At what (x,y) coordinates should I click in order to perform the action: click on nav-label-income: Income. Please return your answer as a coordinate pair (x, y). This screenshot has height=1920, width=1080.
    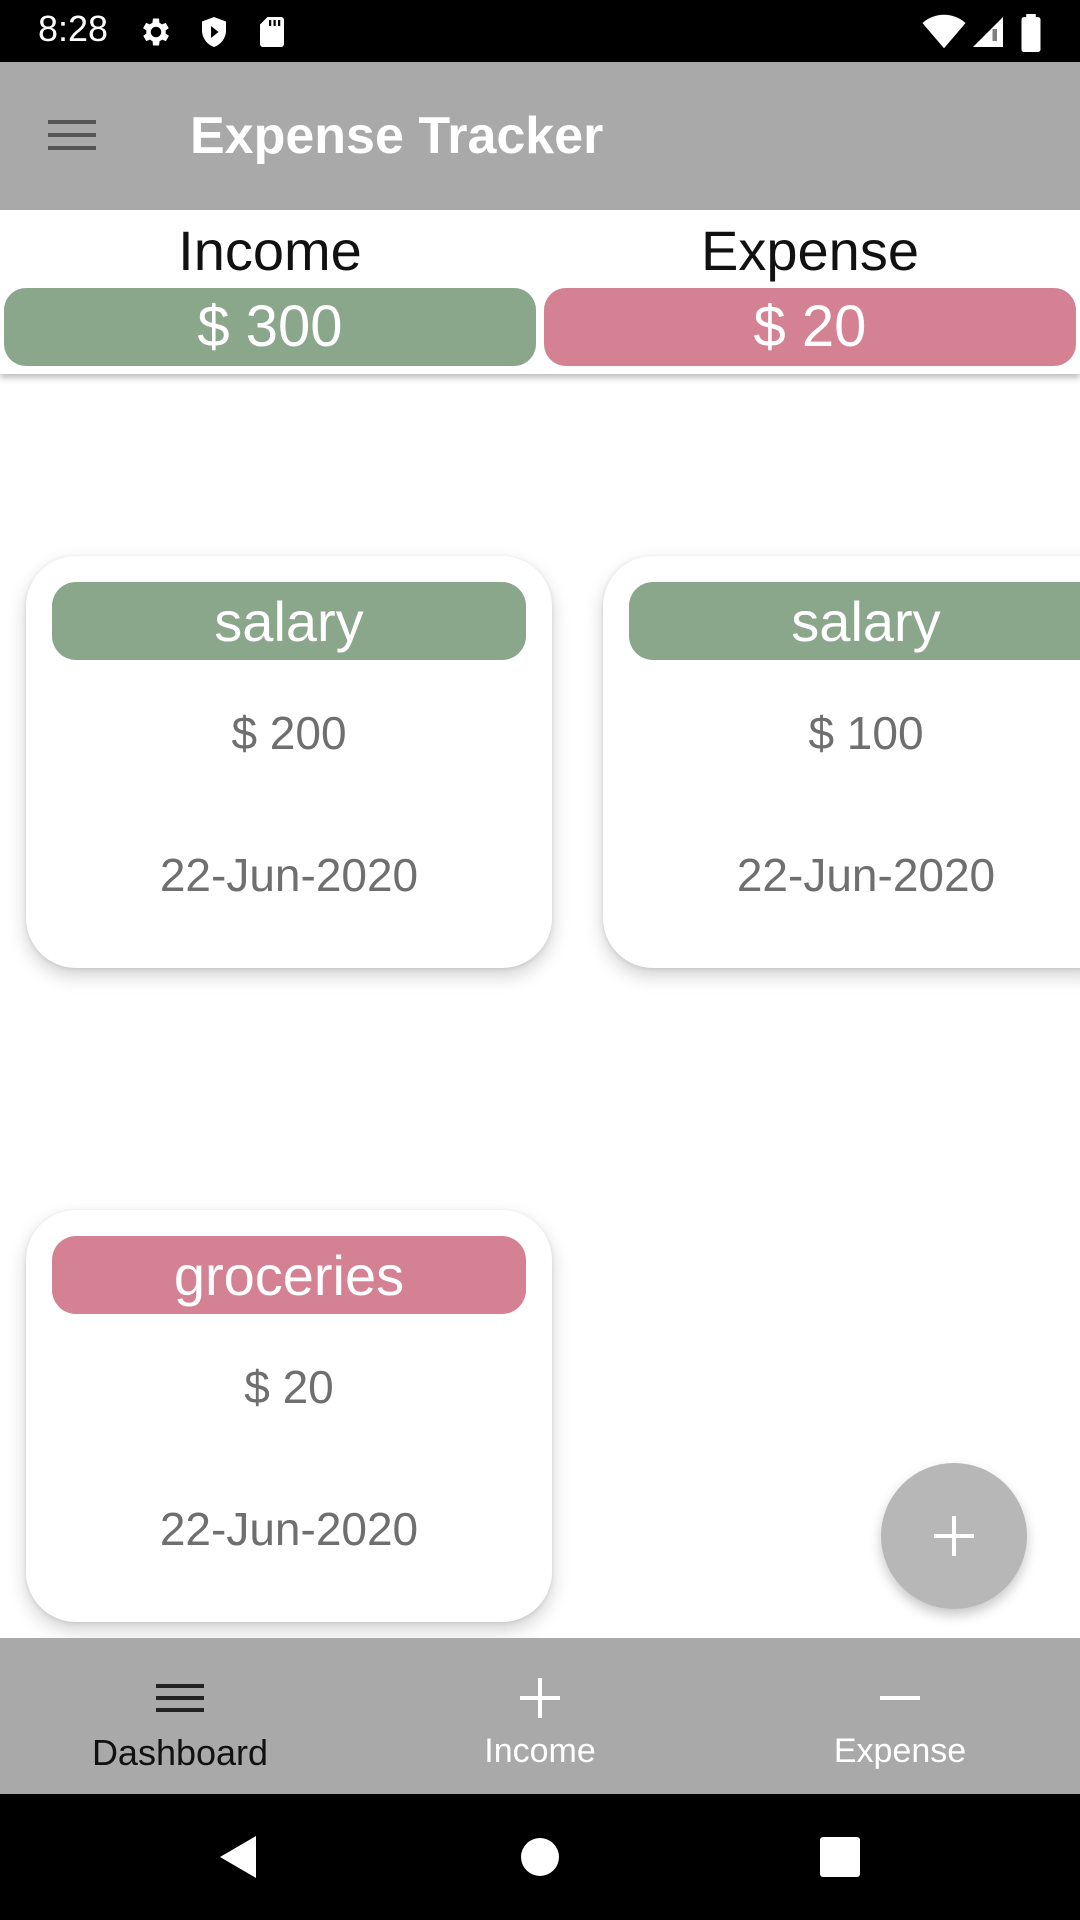
    Looking at the image, I should click on (540, 1751).